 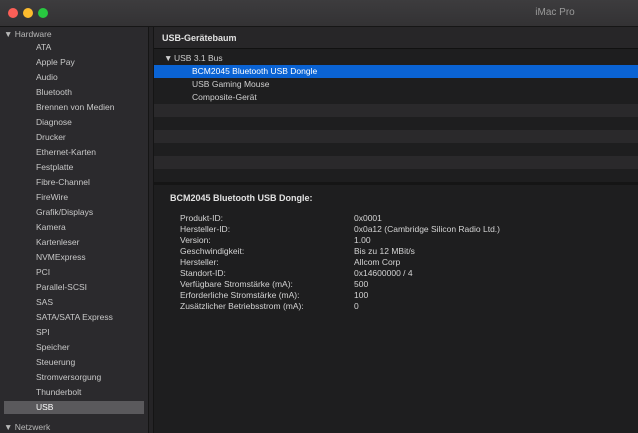 What do you see at coordinates (362, 240) in the screenshot?
I see `detail-value: 1.00` at bounding box center [362, 240].